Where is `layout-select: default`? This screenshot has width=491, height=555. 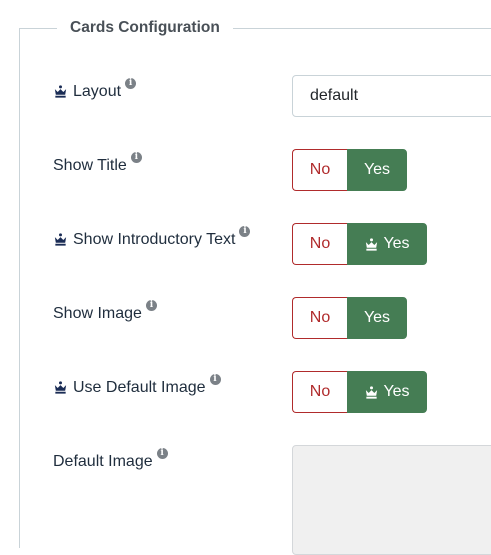 layout-select: default is located at coordinates (391, 96).